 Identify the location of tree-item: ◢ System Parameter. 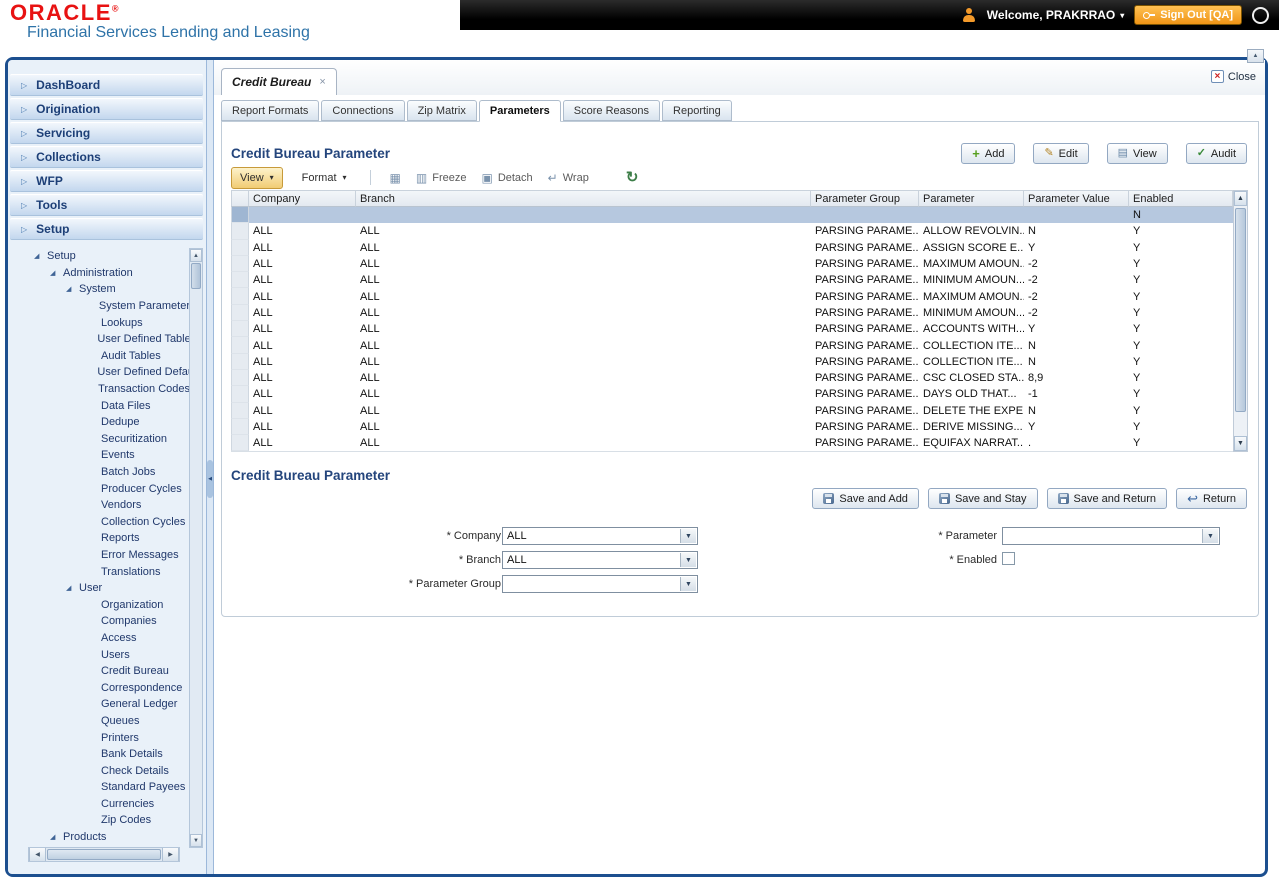
(99, 306).